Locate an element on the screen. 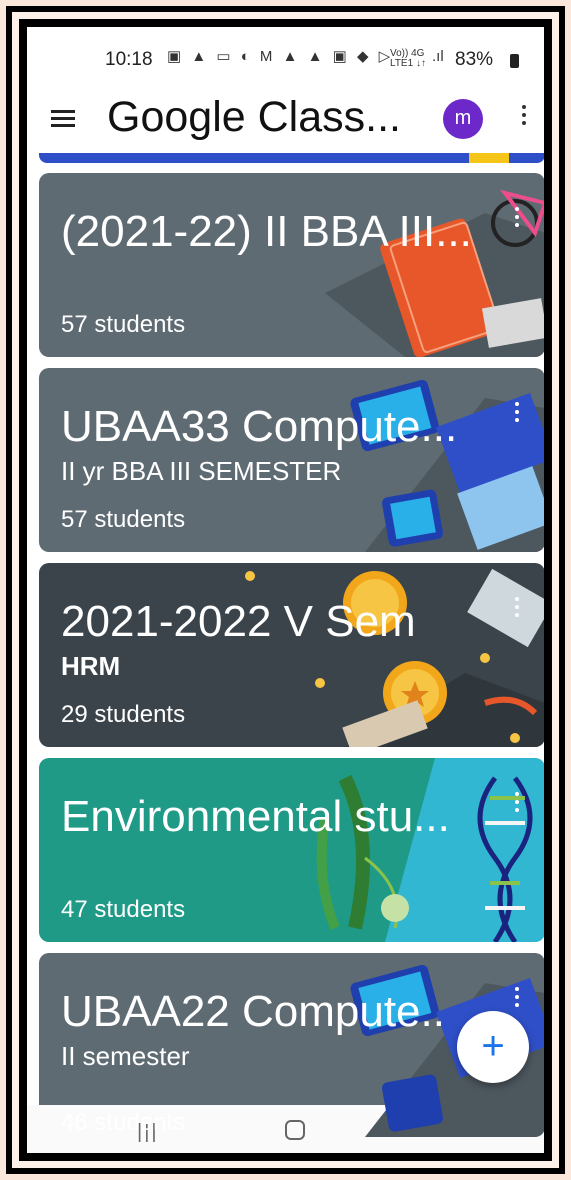 The height and width of the screenshot is (1180, 571). book-illustration is located at coordinates (434, 273).